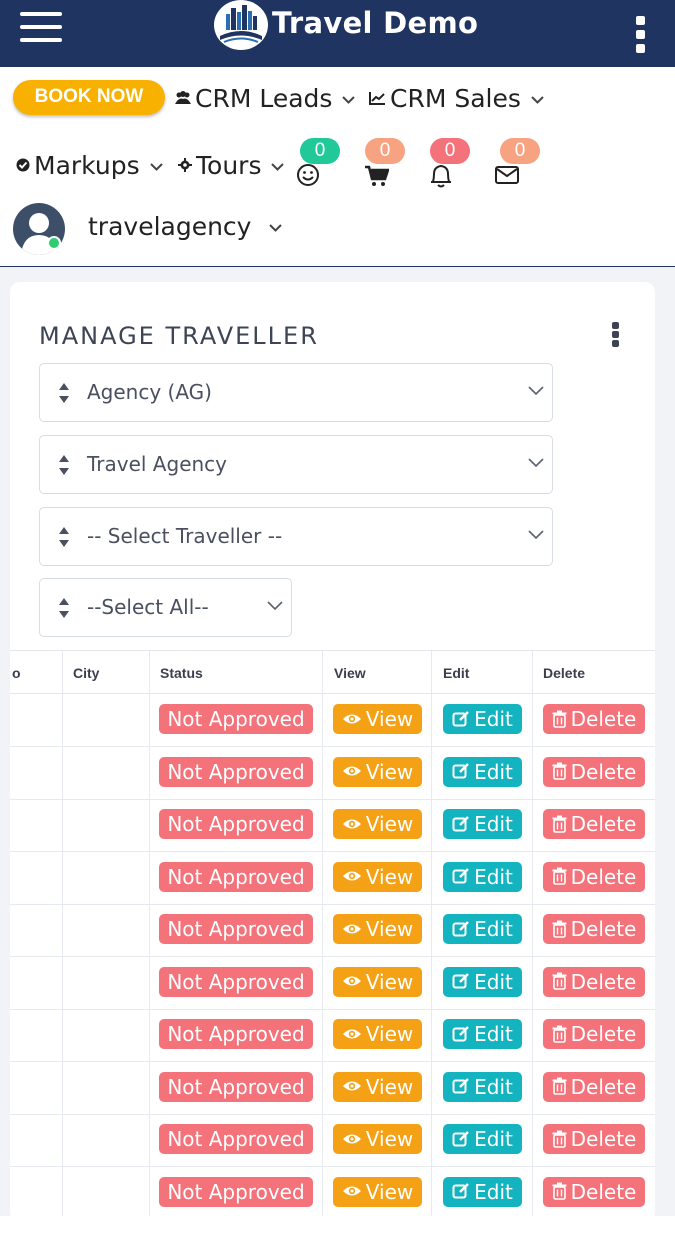 The height and width of the screenshot is (1233, 675). What do you see at coordinates (89, 97) in the screenshot?
I see `book-now-button: BOOK NOW` at bounding box center [89, 97].